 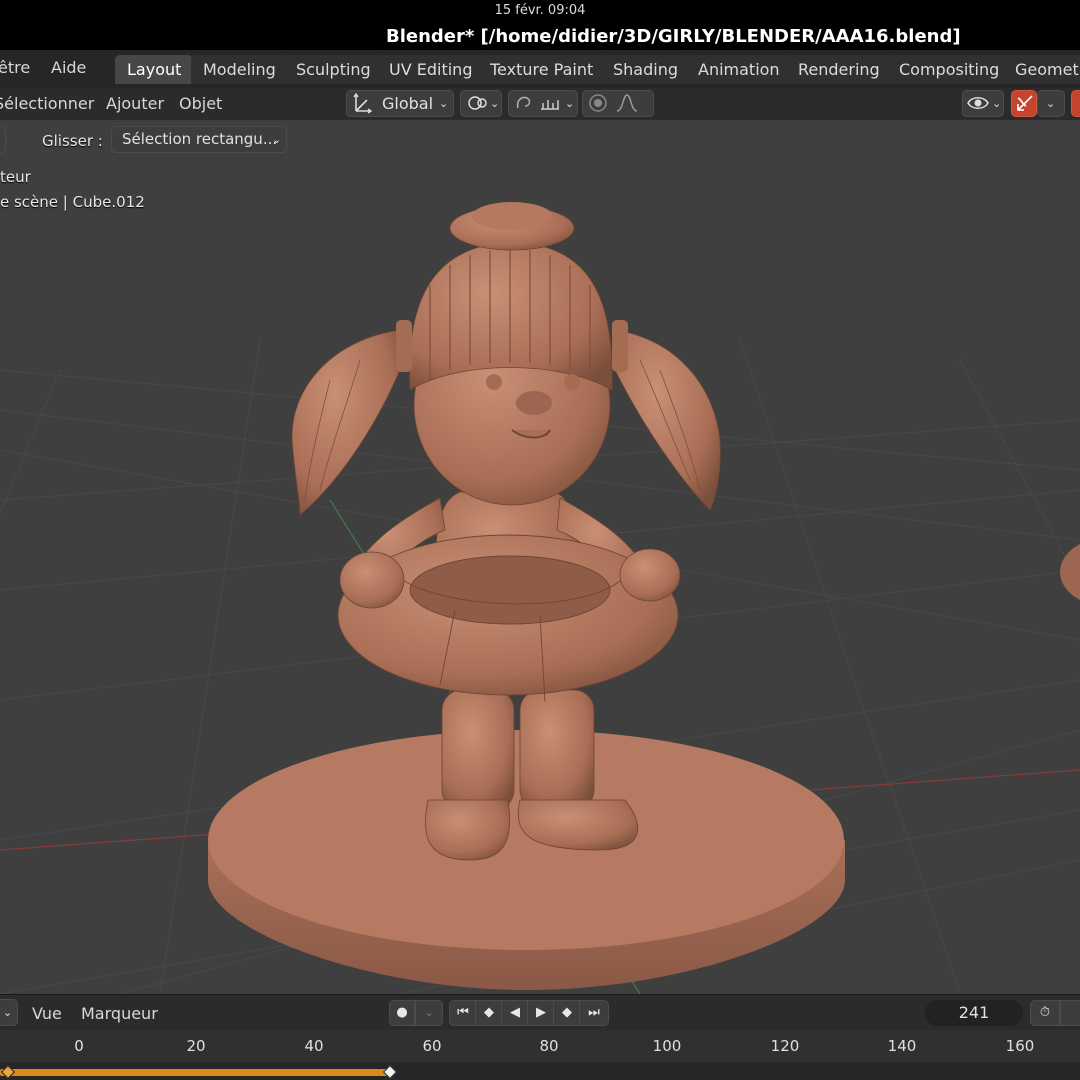 What do you see at coordinates (949, 69) in the screenshot?
I see `tab-compositing: Compositing` at bounding box center [949, 69].